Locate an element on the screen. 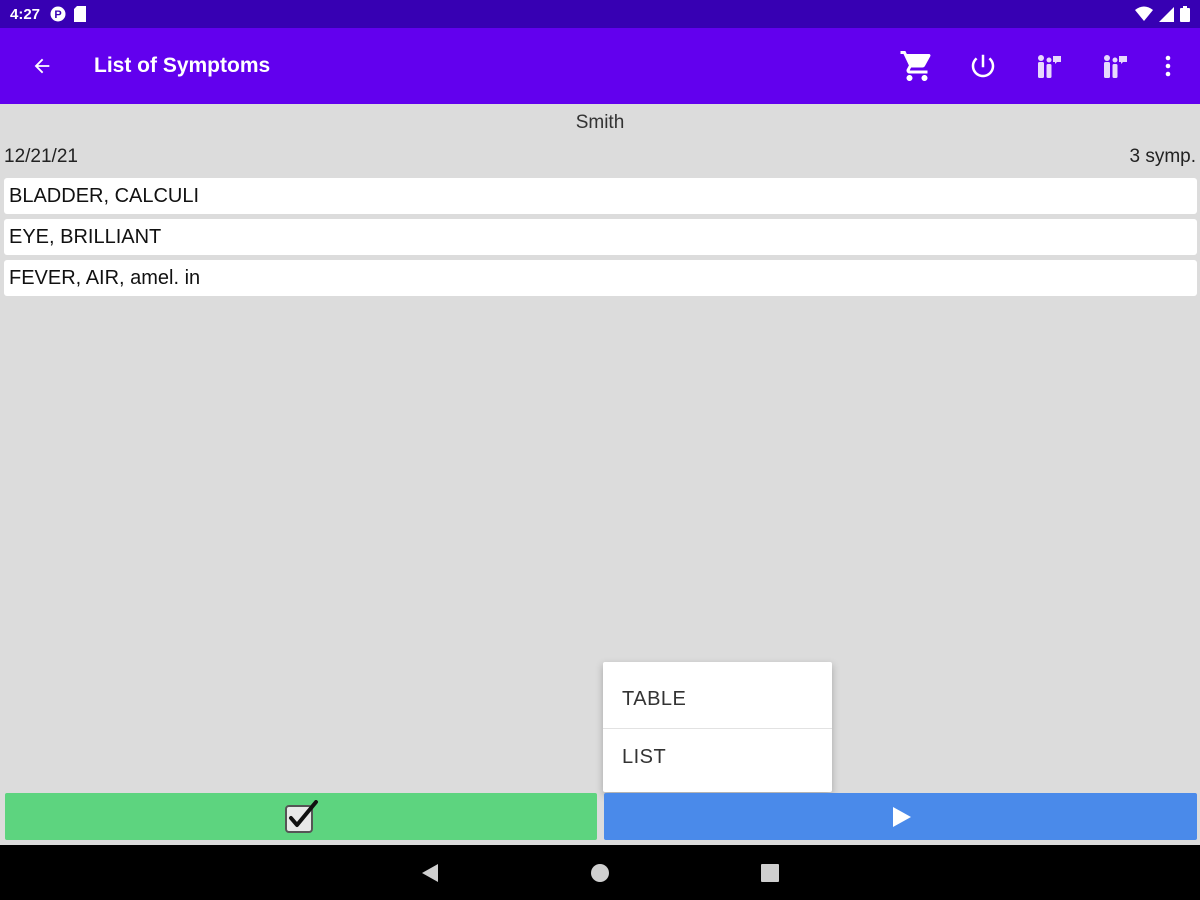  page-title: List of Symptoms is located at coordinates (182, 65).